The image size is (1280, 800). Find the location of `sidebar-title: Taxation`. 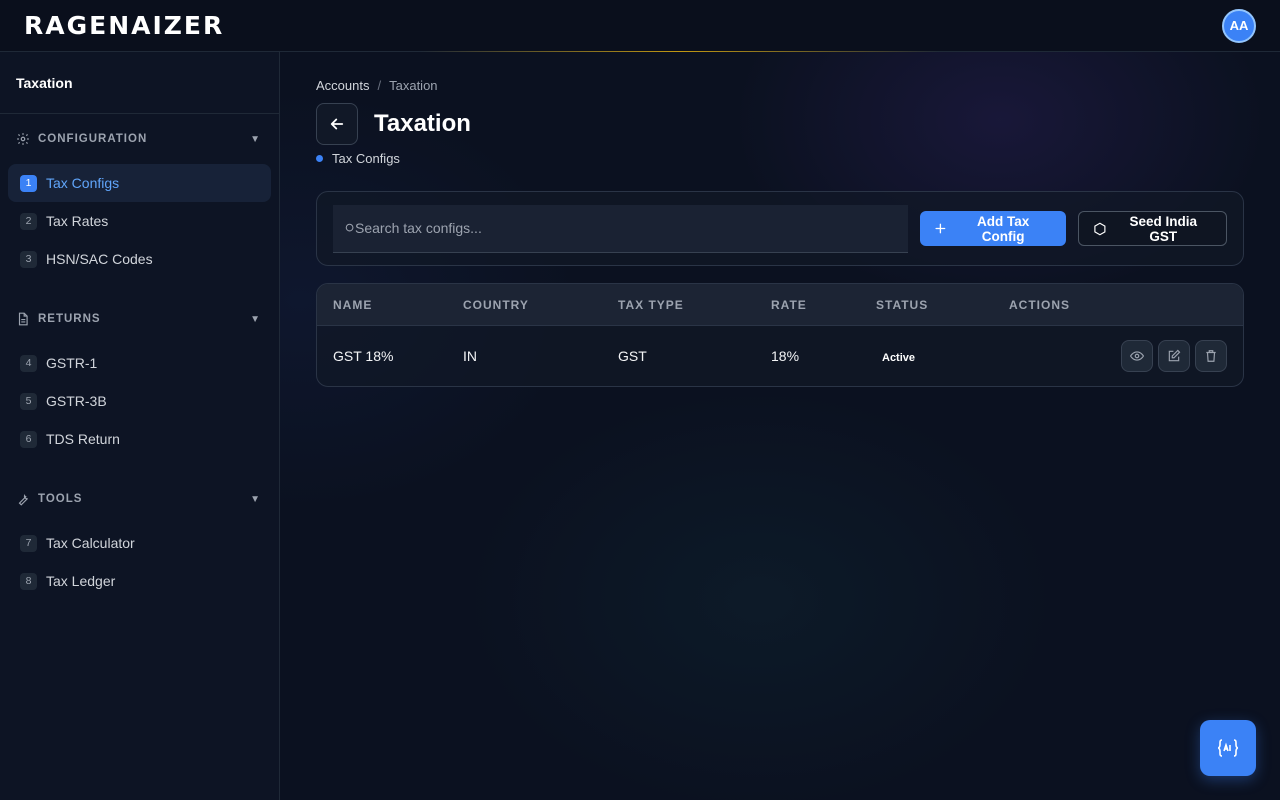

sidebar-title: Taxation is located at coordinates (139, 83).